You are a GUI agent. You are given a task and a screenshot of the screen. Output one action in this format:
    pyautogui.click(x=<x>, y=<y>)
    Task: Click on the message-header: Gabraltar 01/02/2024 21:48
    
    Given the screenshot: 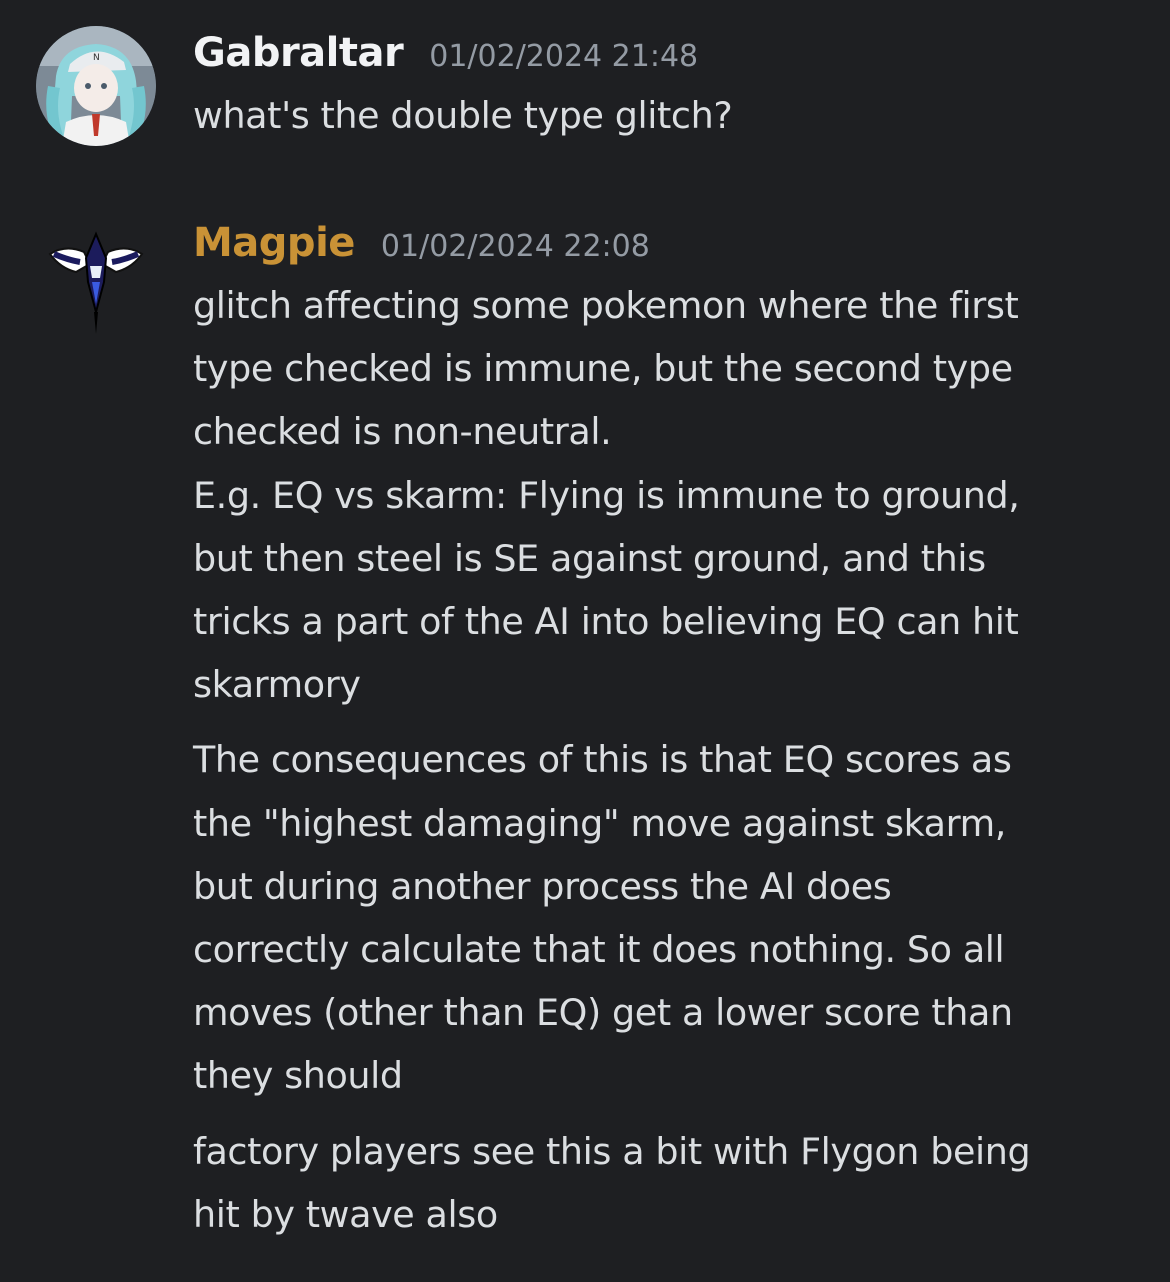 What is the action you would take?
    pyautogui.click(x=666, y=53)
    